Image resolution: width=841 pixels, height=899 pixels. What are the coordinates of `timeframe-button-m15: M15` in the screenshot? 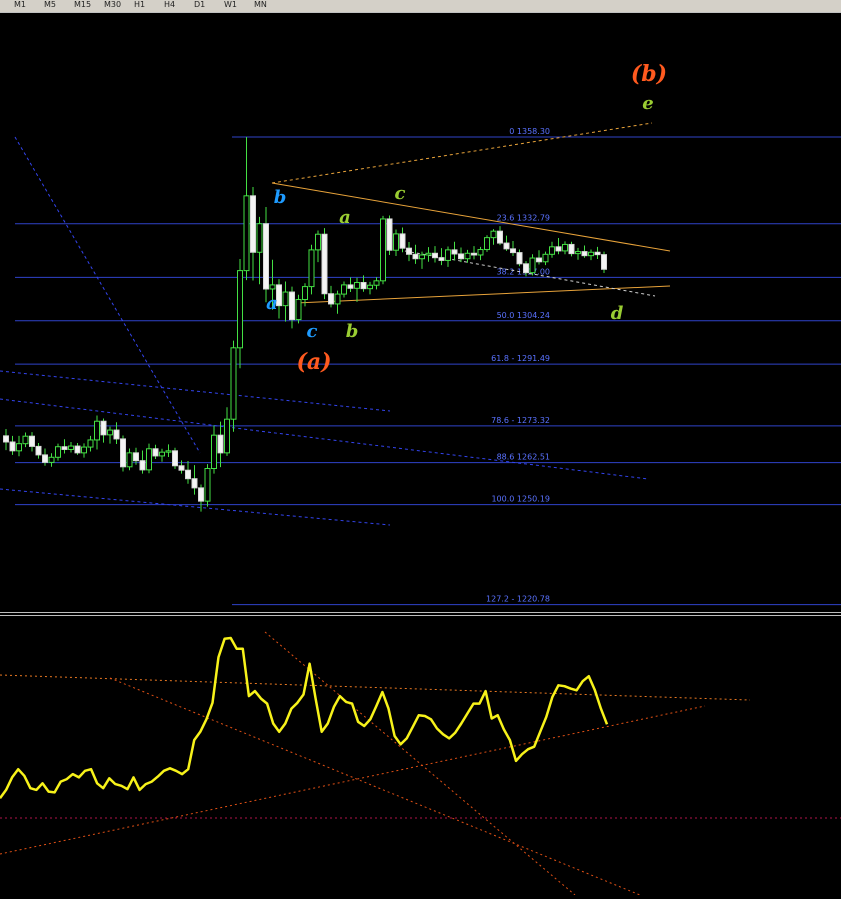 It's located at (82, 5).